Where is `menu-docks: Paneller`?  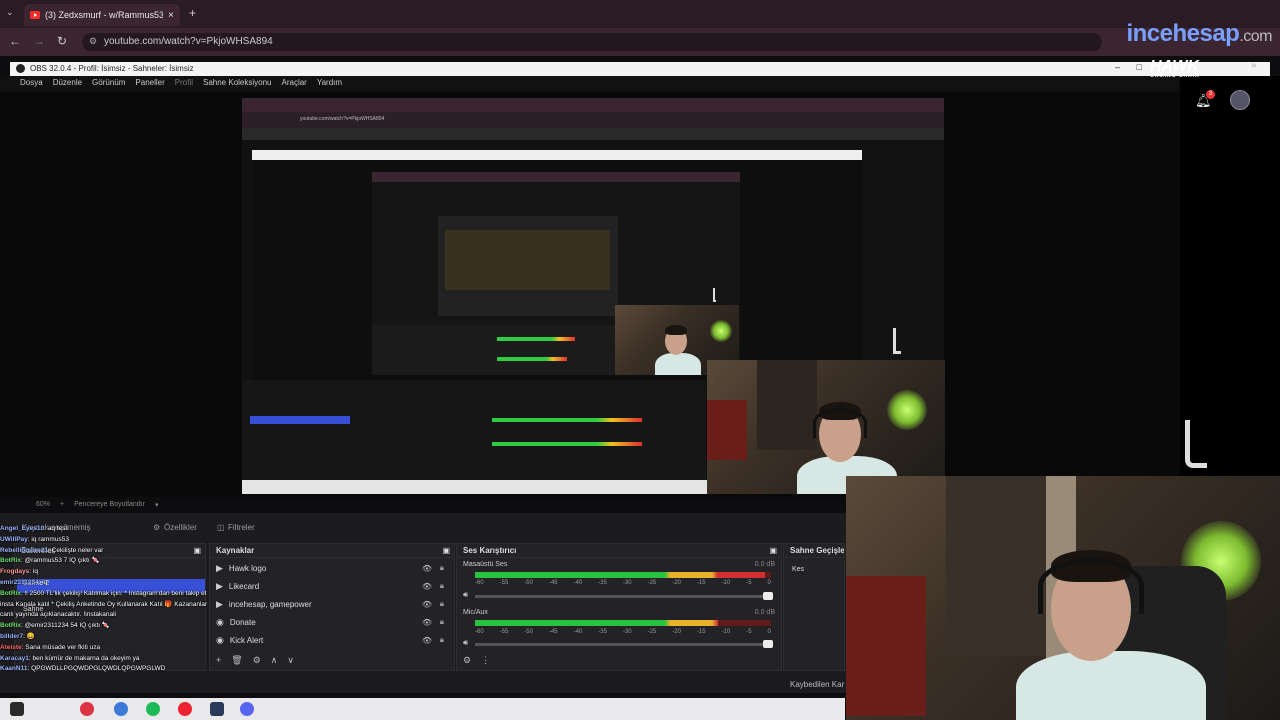
menu-docks: Paneller is located at coordinates (149, 85).